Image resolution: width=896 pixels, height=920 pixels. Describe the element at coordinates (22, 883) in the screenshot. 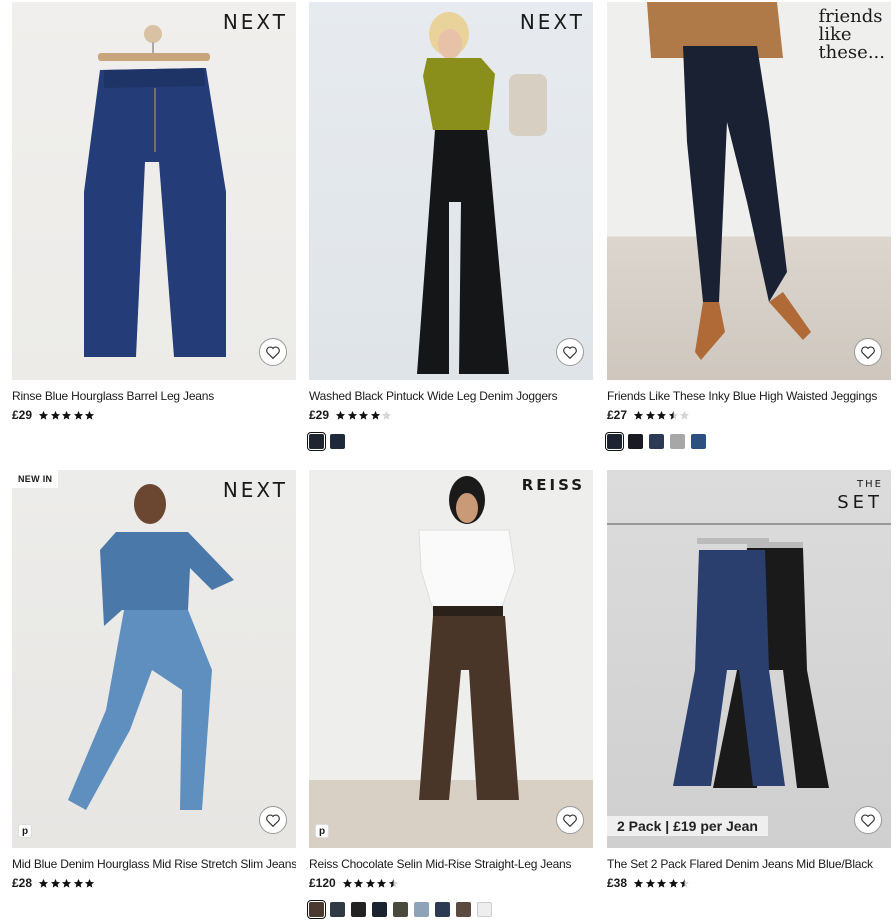

I see `product-price: £28` at that location.